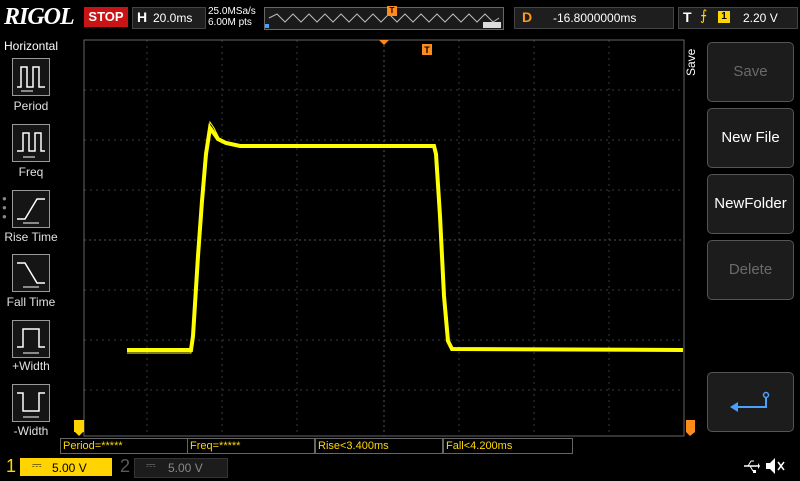 The image size is (800, 481). Describe the element at coordinates (690, 428) in the screenshot. I see `trigger-level-marker` at that location.